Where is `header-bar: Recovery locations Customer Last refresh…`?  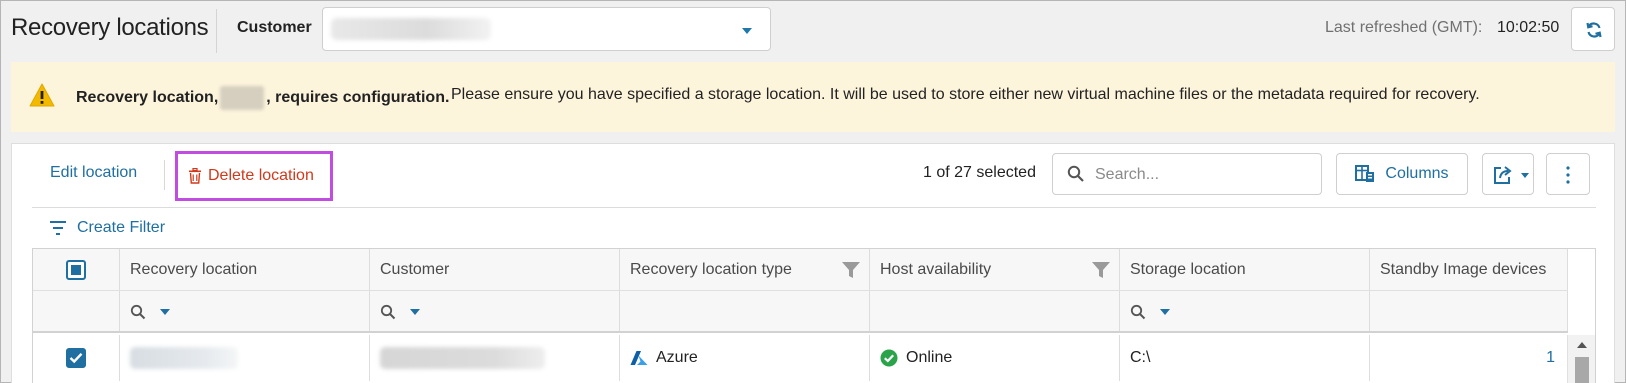
header-bar: Recovery locations Customer Last refresh… is located at coordinates (813, 29).